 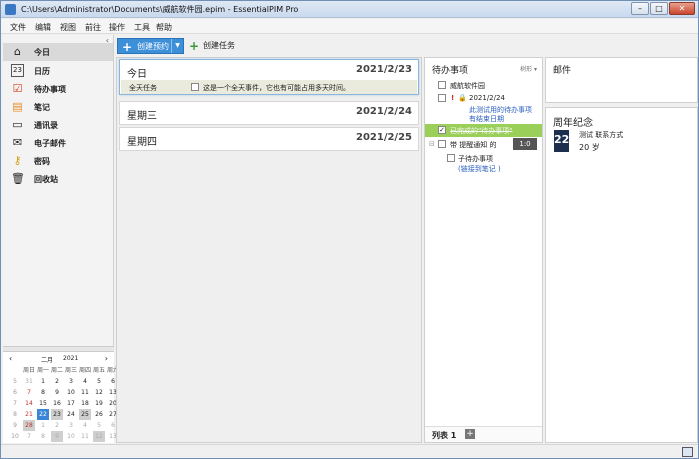 I want to click on todo-link-row: (链接到笔记 ), so click(x=483, y=168).